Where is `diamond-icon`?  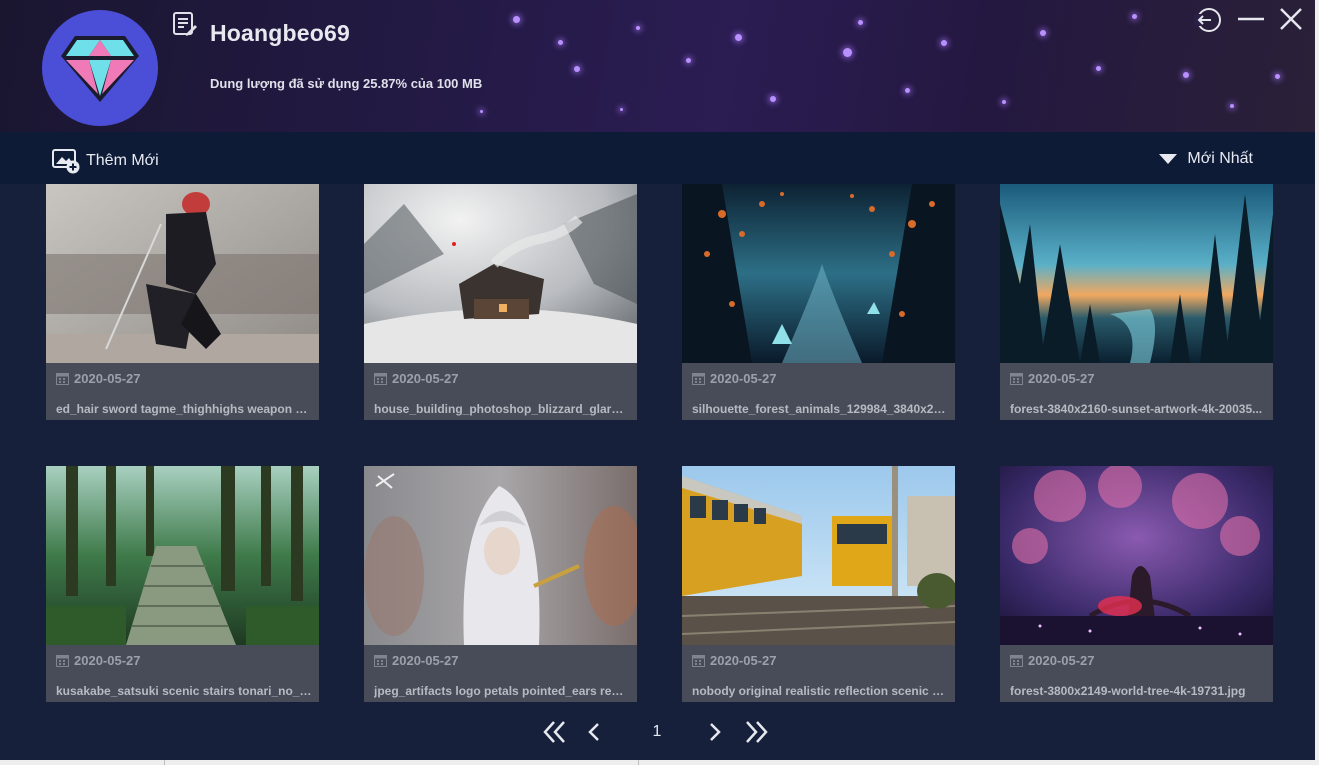
diamond-icon is located at coordinates (100, 69).